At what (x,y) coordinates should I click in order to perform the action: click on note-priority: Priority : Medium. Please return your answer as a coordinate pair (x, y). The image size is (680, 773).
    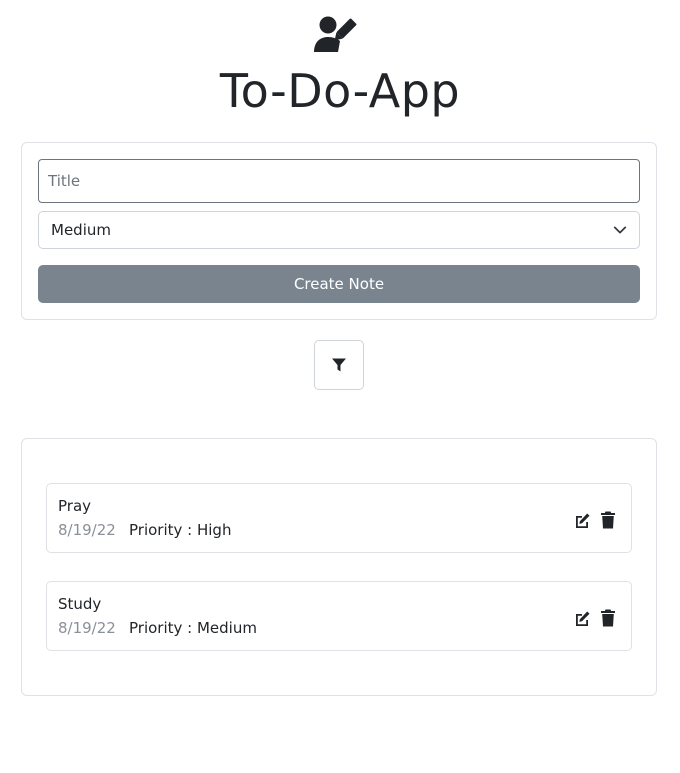
    Looking at the image, I should click on (193, 628).